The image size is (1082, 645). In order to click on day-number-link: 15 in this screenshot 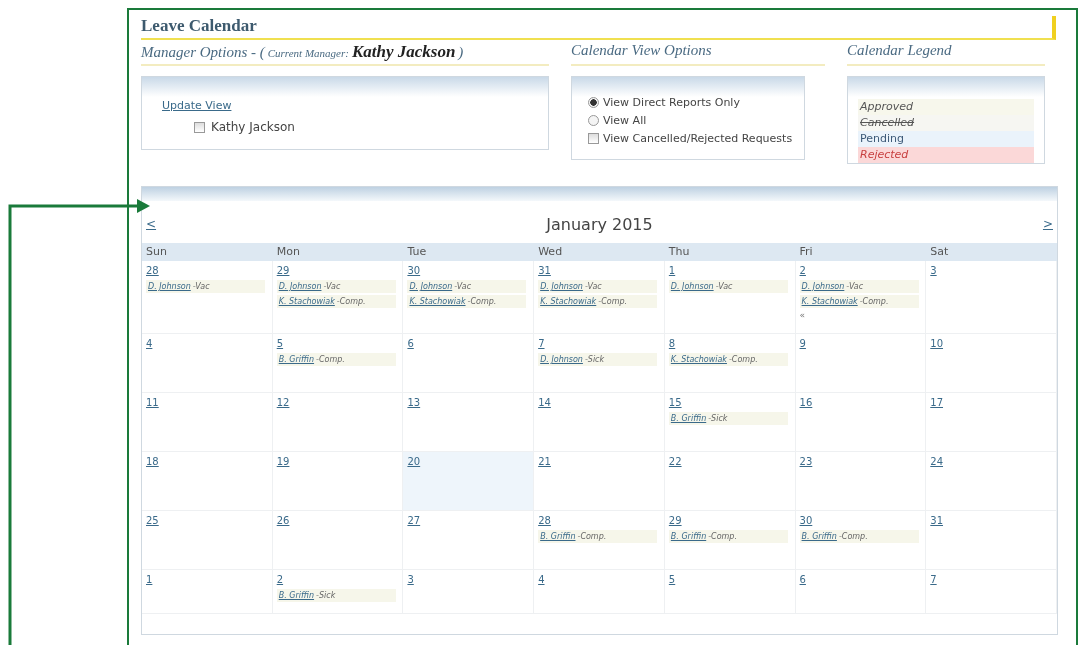, I will do `click(675, 402)`.